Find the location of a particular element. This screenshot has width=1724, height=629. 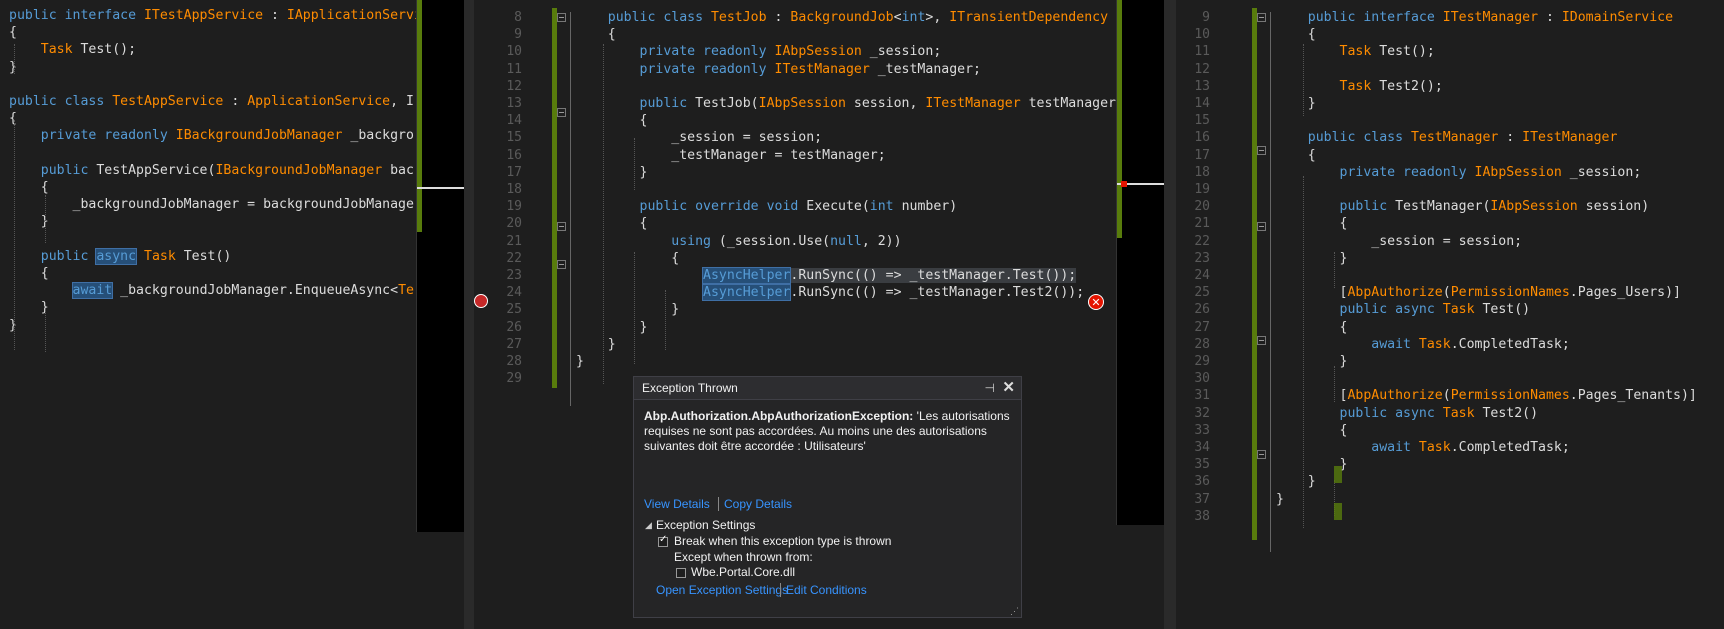

line-number: 19 is located at coordinates (1202, 189).